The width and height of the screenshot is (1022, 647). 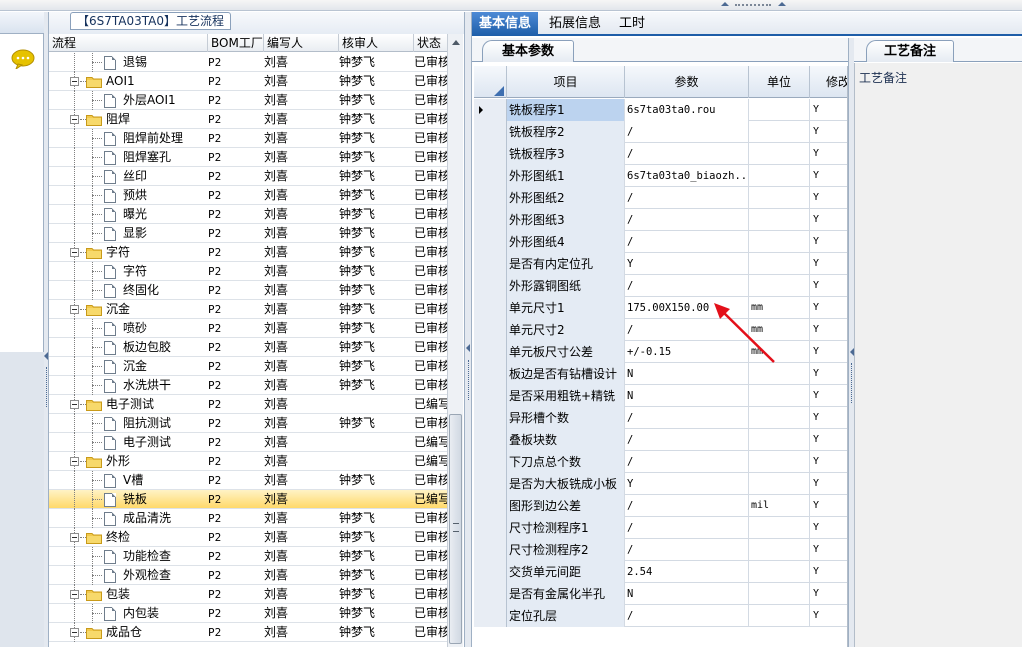 What do you see at coordinates (687, 594) in the screenshot?
I see `param-value-cell: N` at bounding box center [687, 594].